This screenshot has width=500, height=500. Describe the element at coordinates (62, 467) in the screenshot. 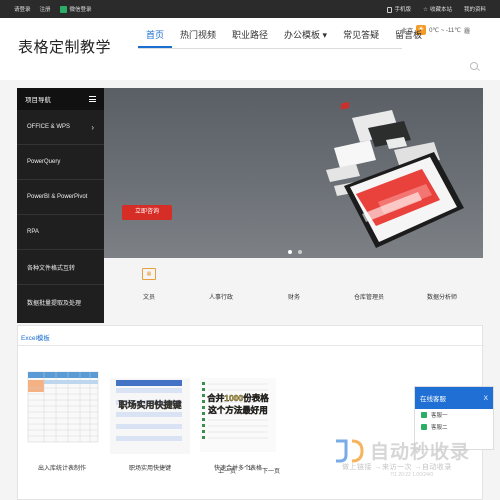

I see `template-caption-inventory: 出入库统计表制作` at that location.